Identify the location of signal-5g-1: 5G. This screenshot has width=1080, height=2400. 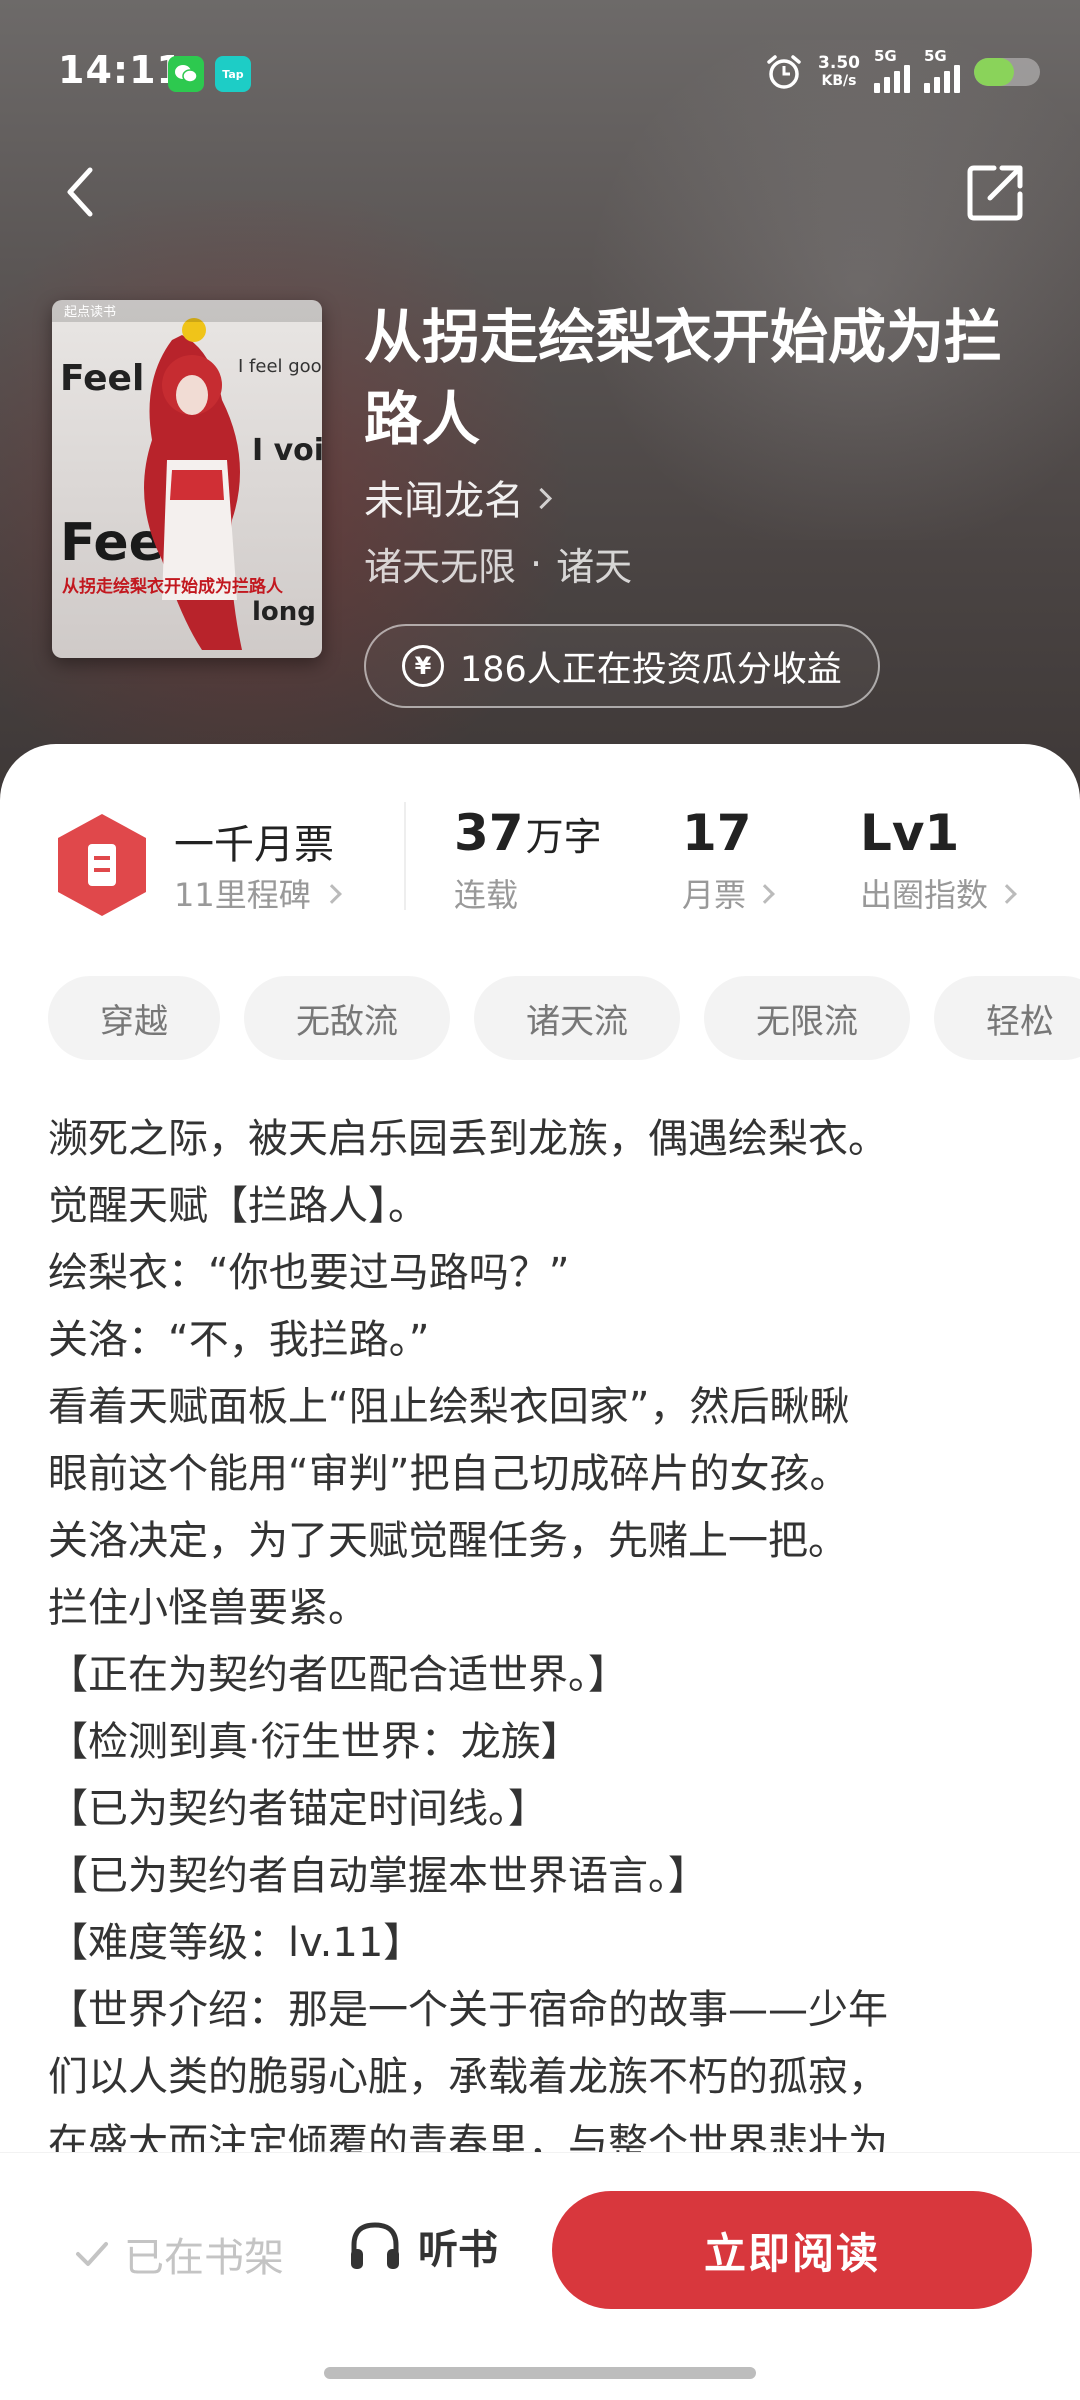
(892, 70).